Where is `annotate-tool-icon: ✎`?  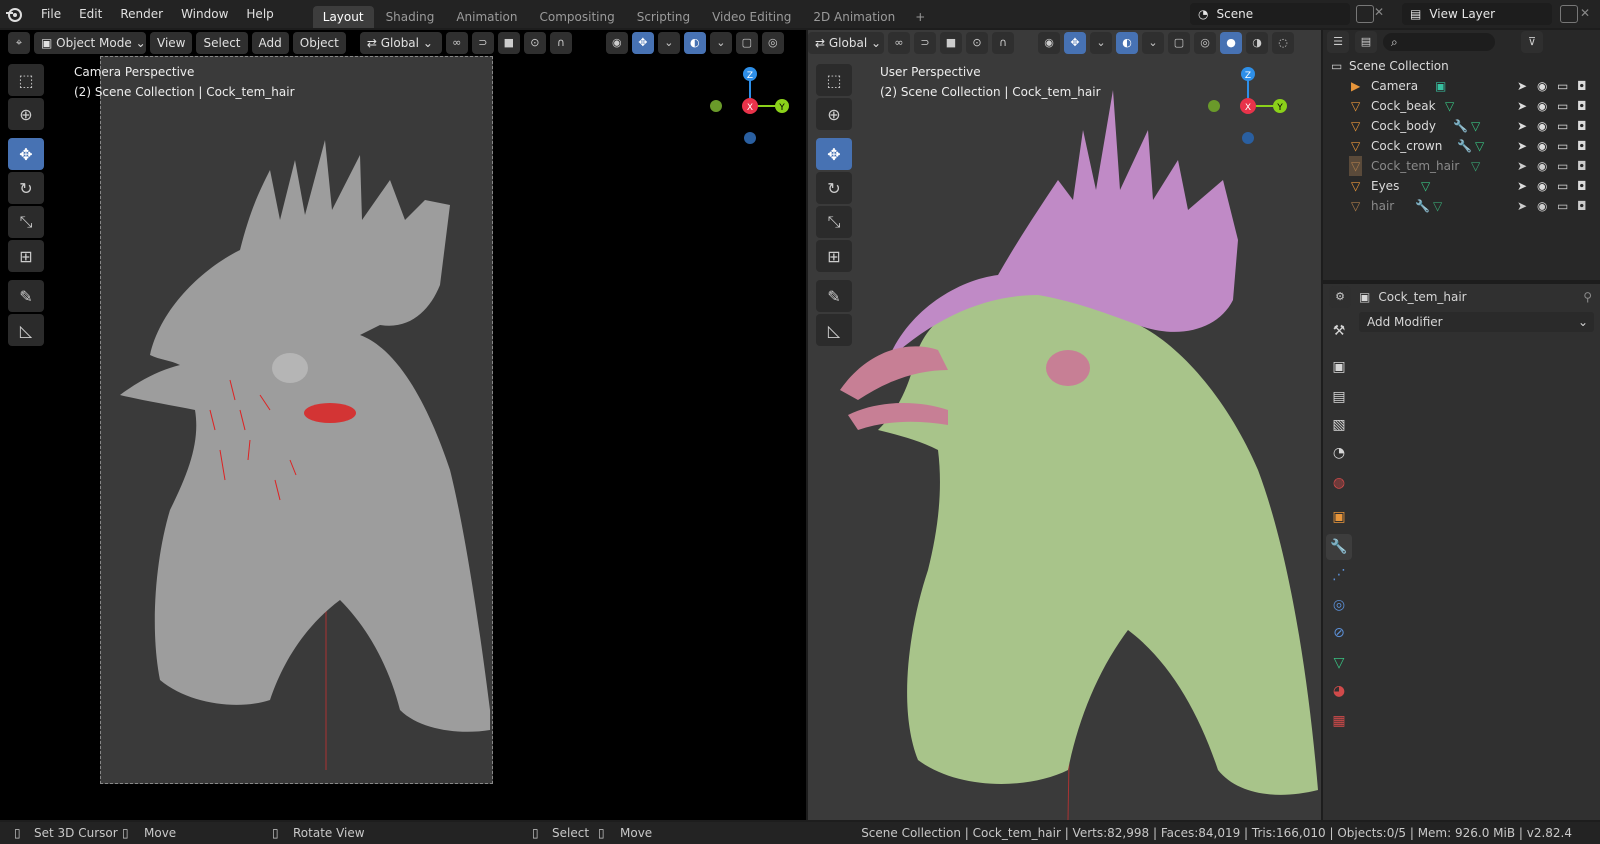 annotate-tool-icon: ✎ is located at coordinates (26, 296).